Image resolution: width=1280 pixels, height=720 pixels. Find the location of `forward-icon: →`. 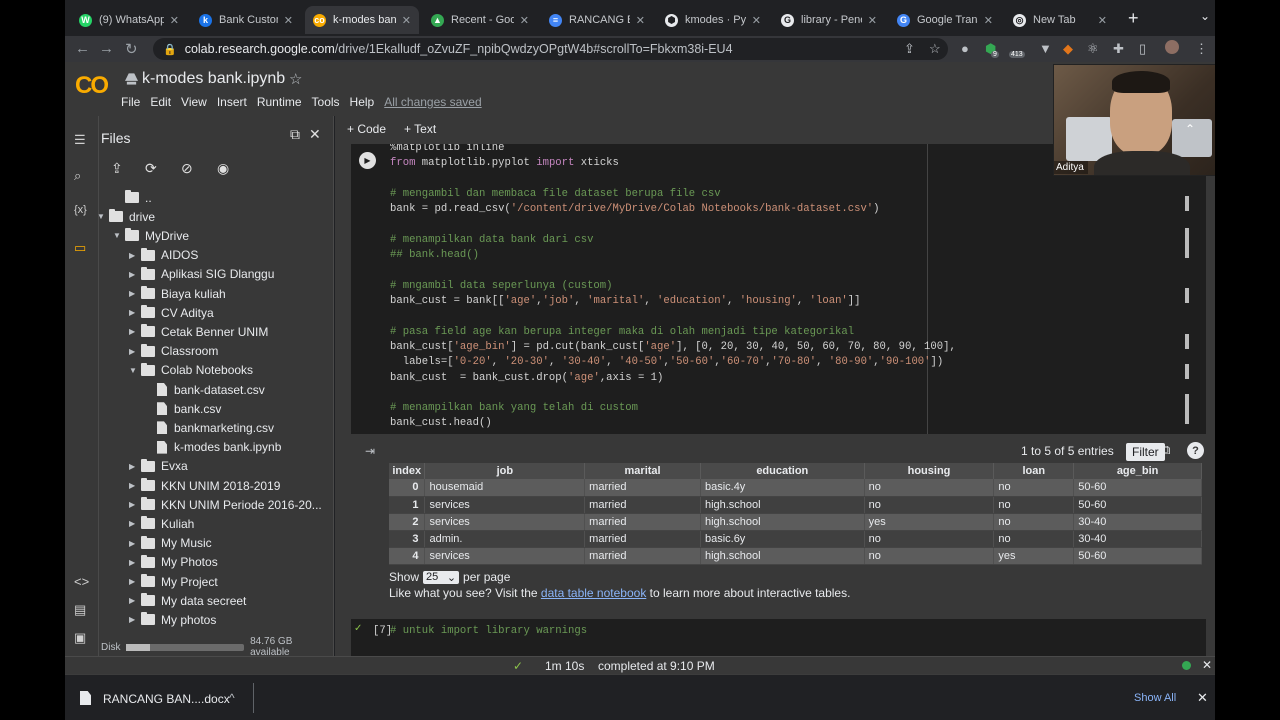

forward-icon: → is located at coordinates (106, 48).